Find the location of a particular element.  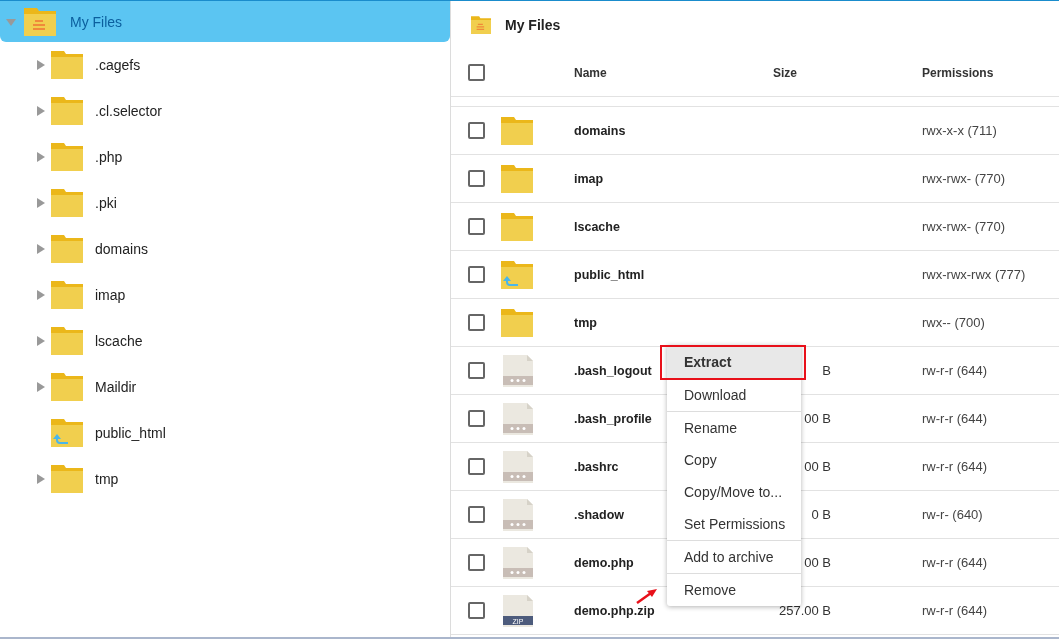

file-size: 0 B is located at coordinates (820, 514).